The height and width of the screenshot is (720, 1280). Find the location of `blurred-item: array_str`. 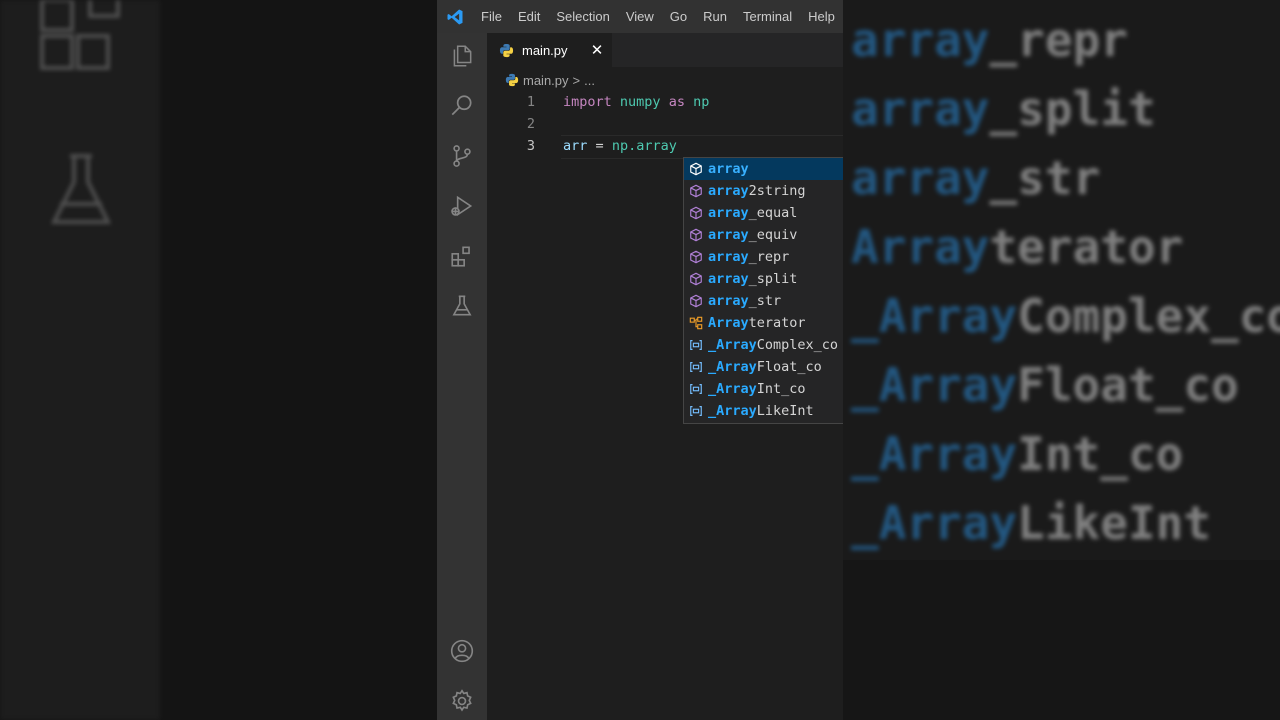

blurred-item: array_str is located at coordinates (976, 178).